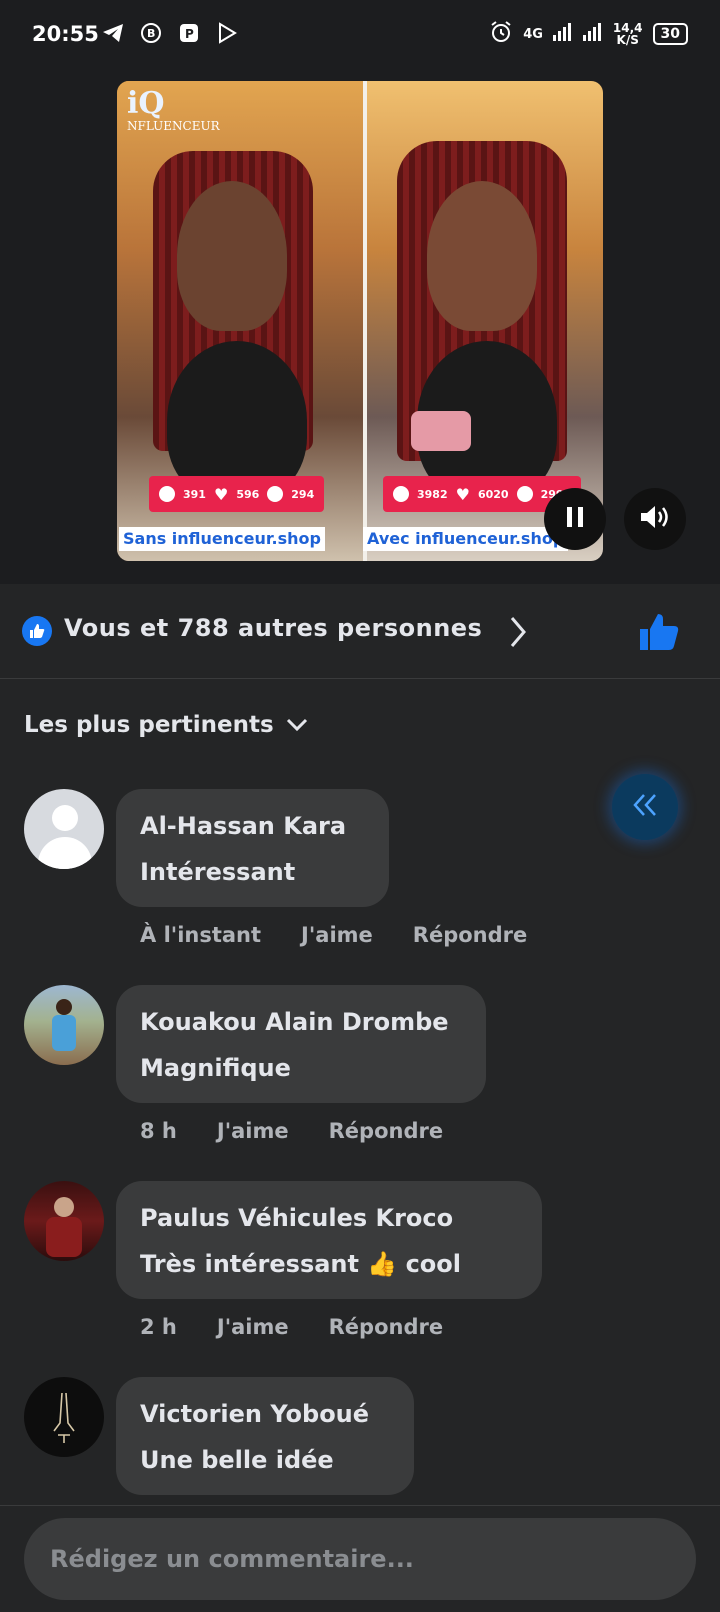 The height and width of the screenshot is (1612, 720). I want to click on influenceur-logo: iQ NFLUENCEUR, so click(173, 110).